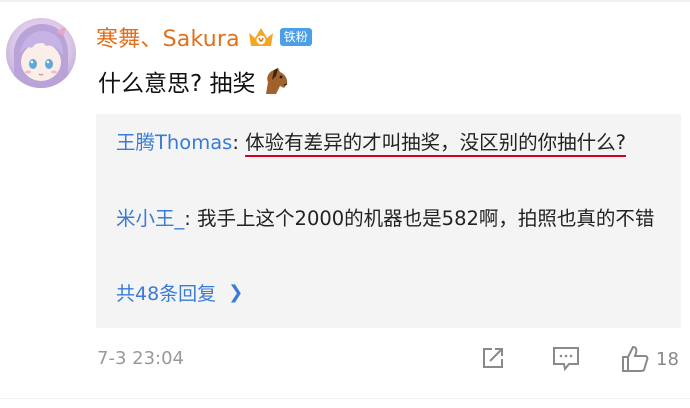  I want to click on comment-icon, so click(566, 359).